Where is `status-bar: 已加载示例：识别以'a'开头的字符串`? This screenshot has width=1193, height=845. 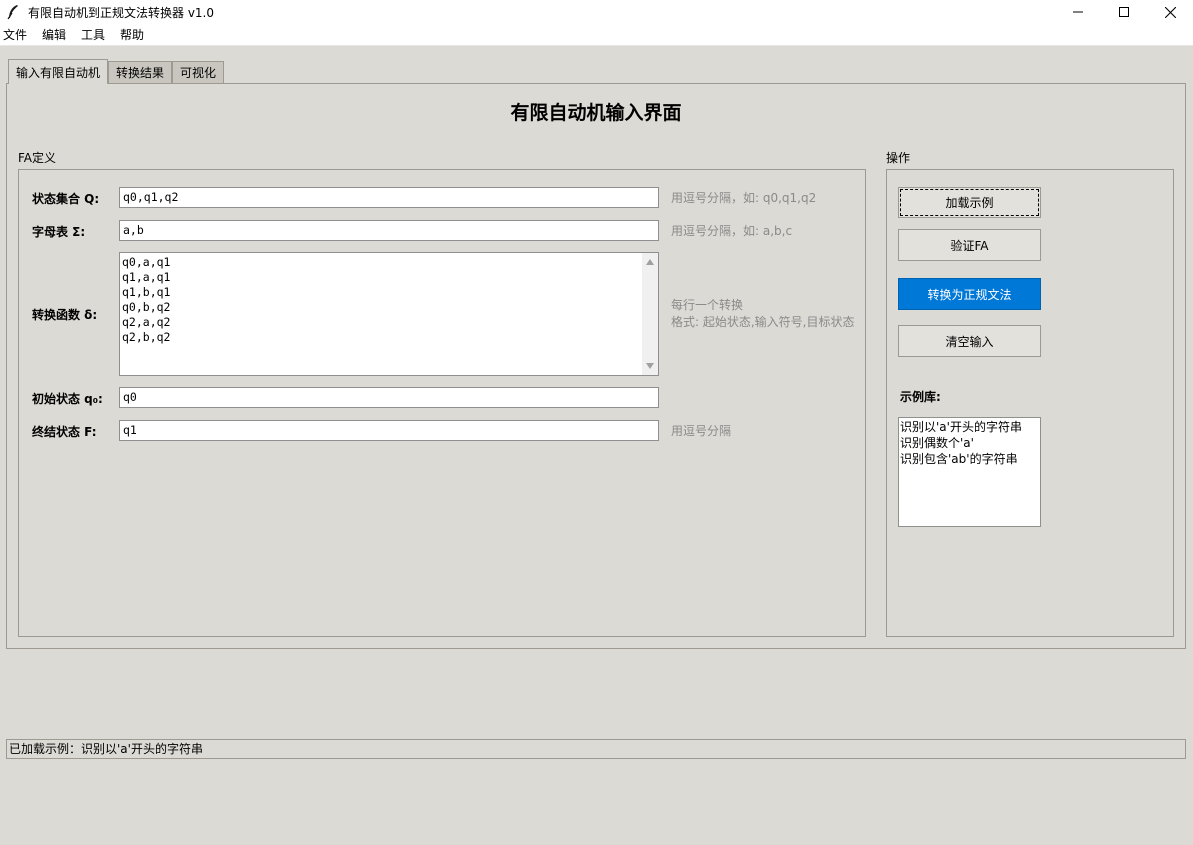 status-bar: 已加载示例：识别以'a'开头的字符串 is located at coordinates (596, 749).